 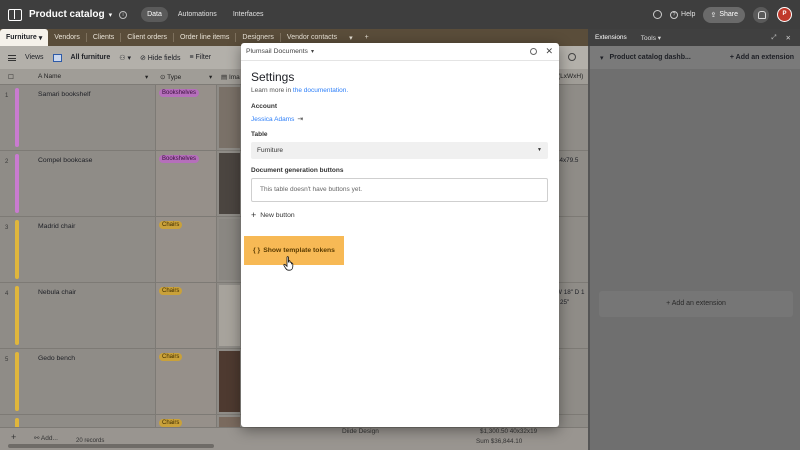 What do you see at coordinates (360, 431) in the screenshot?
I see `cell-designer: Diide Design` at bounding box center [360, 431].